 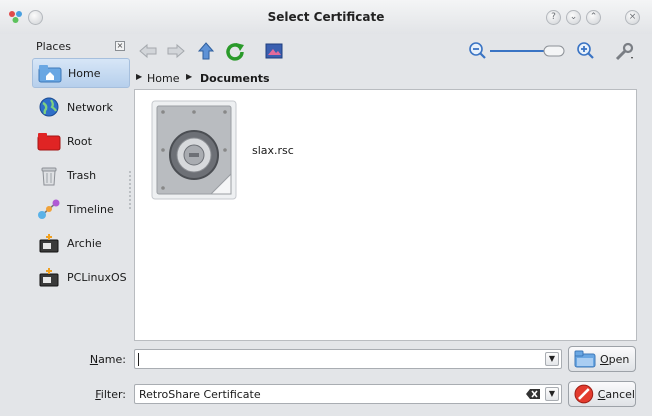 What do you see at coordinates (97, 277) in the screenshot?
I see `place-label: PCLinuxOS` at bounding box center [97, 277].